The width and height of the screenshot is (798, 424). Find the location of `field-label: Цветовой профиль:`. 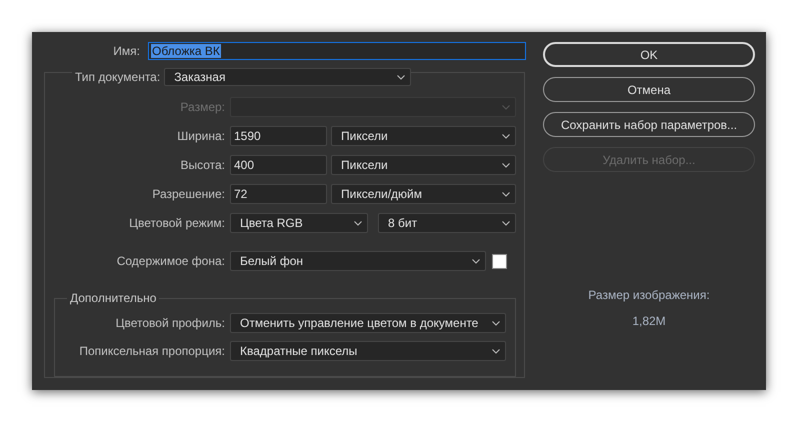

field-label: Цветовой профиль: is located at coordinates (169, 323).